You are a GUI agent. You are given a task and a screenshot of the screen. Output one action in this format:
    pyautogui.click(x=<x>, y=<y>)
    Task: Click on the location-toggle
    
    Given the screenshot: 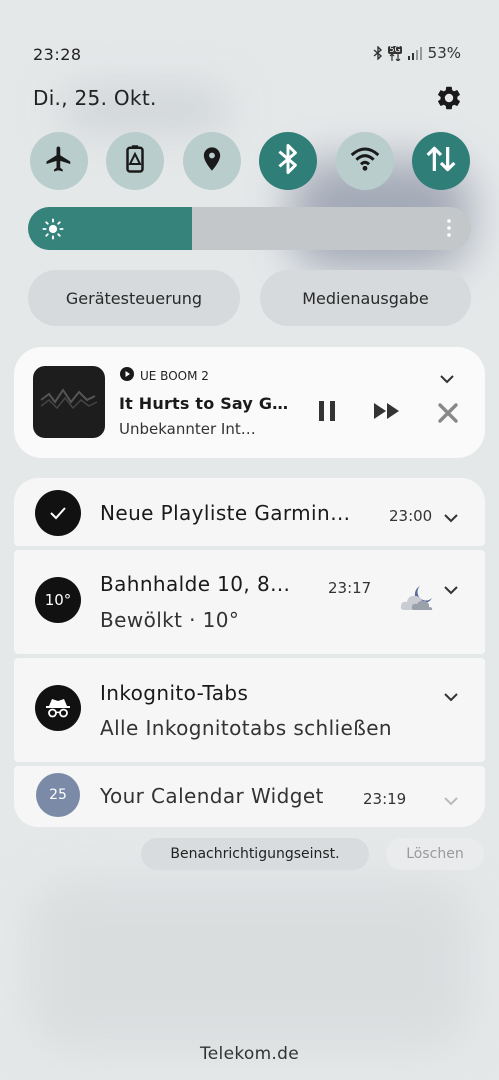 What is the action you would take?
    pyautogui.click(x=211, y=161)
    